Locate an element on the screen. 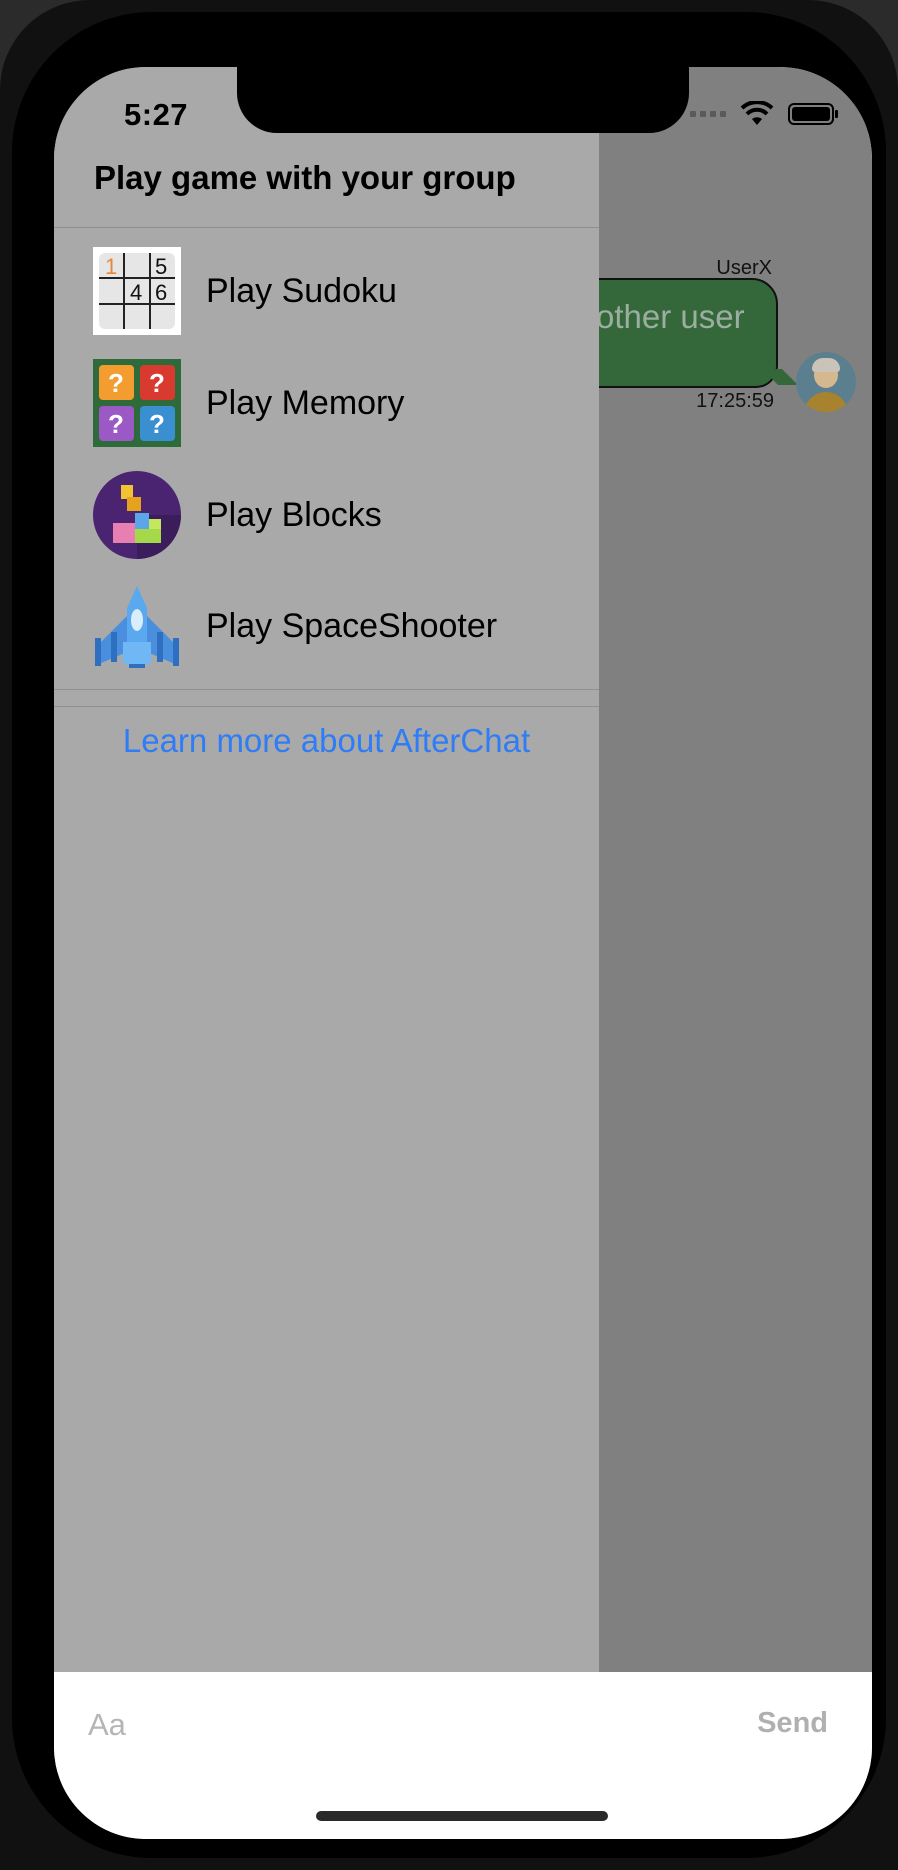 This screenshot has height=1870, width=898. sudoku-icon: 1 5 4 6 is located at coordinates (137, 291).